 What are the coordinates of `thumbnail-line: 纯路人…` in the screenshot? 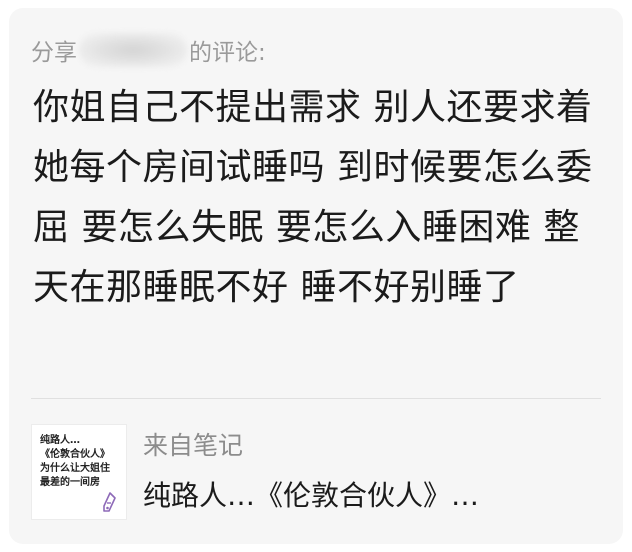 It's located at (60, 440).